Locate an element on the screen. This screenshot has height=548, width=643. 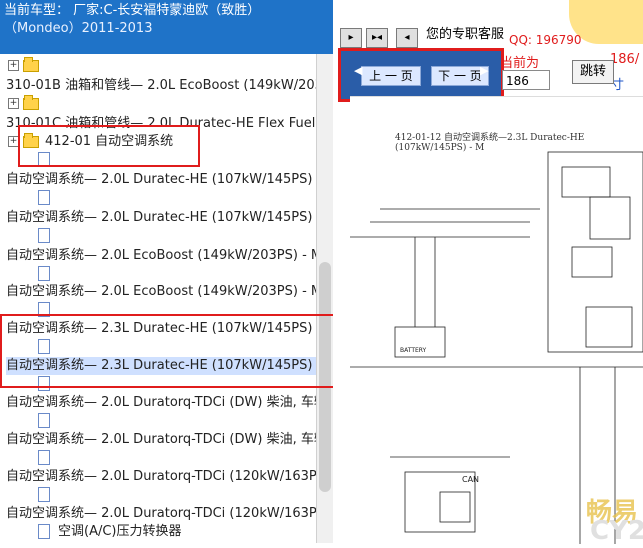
tree-doc-node: 空调(A/C)压力转换器 is located at coordinates (165, 532).